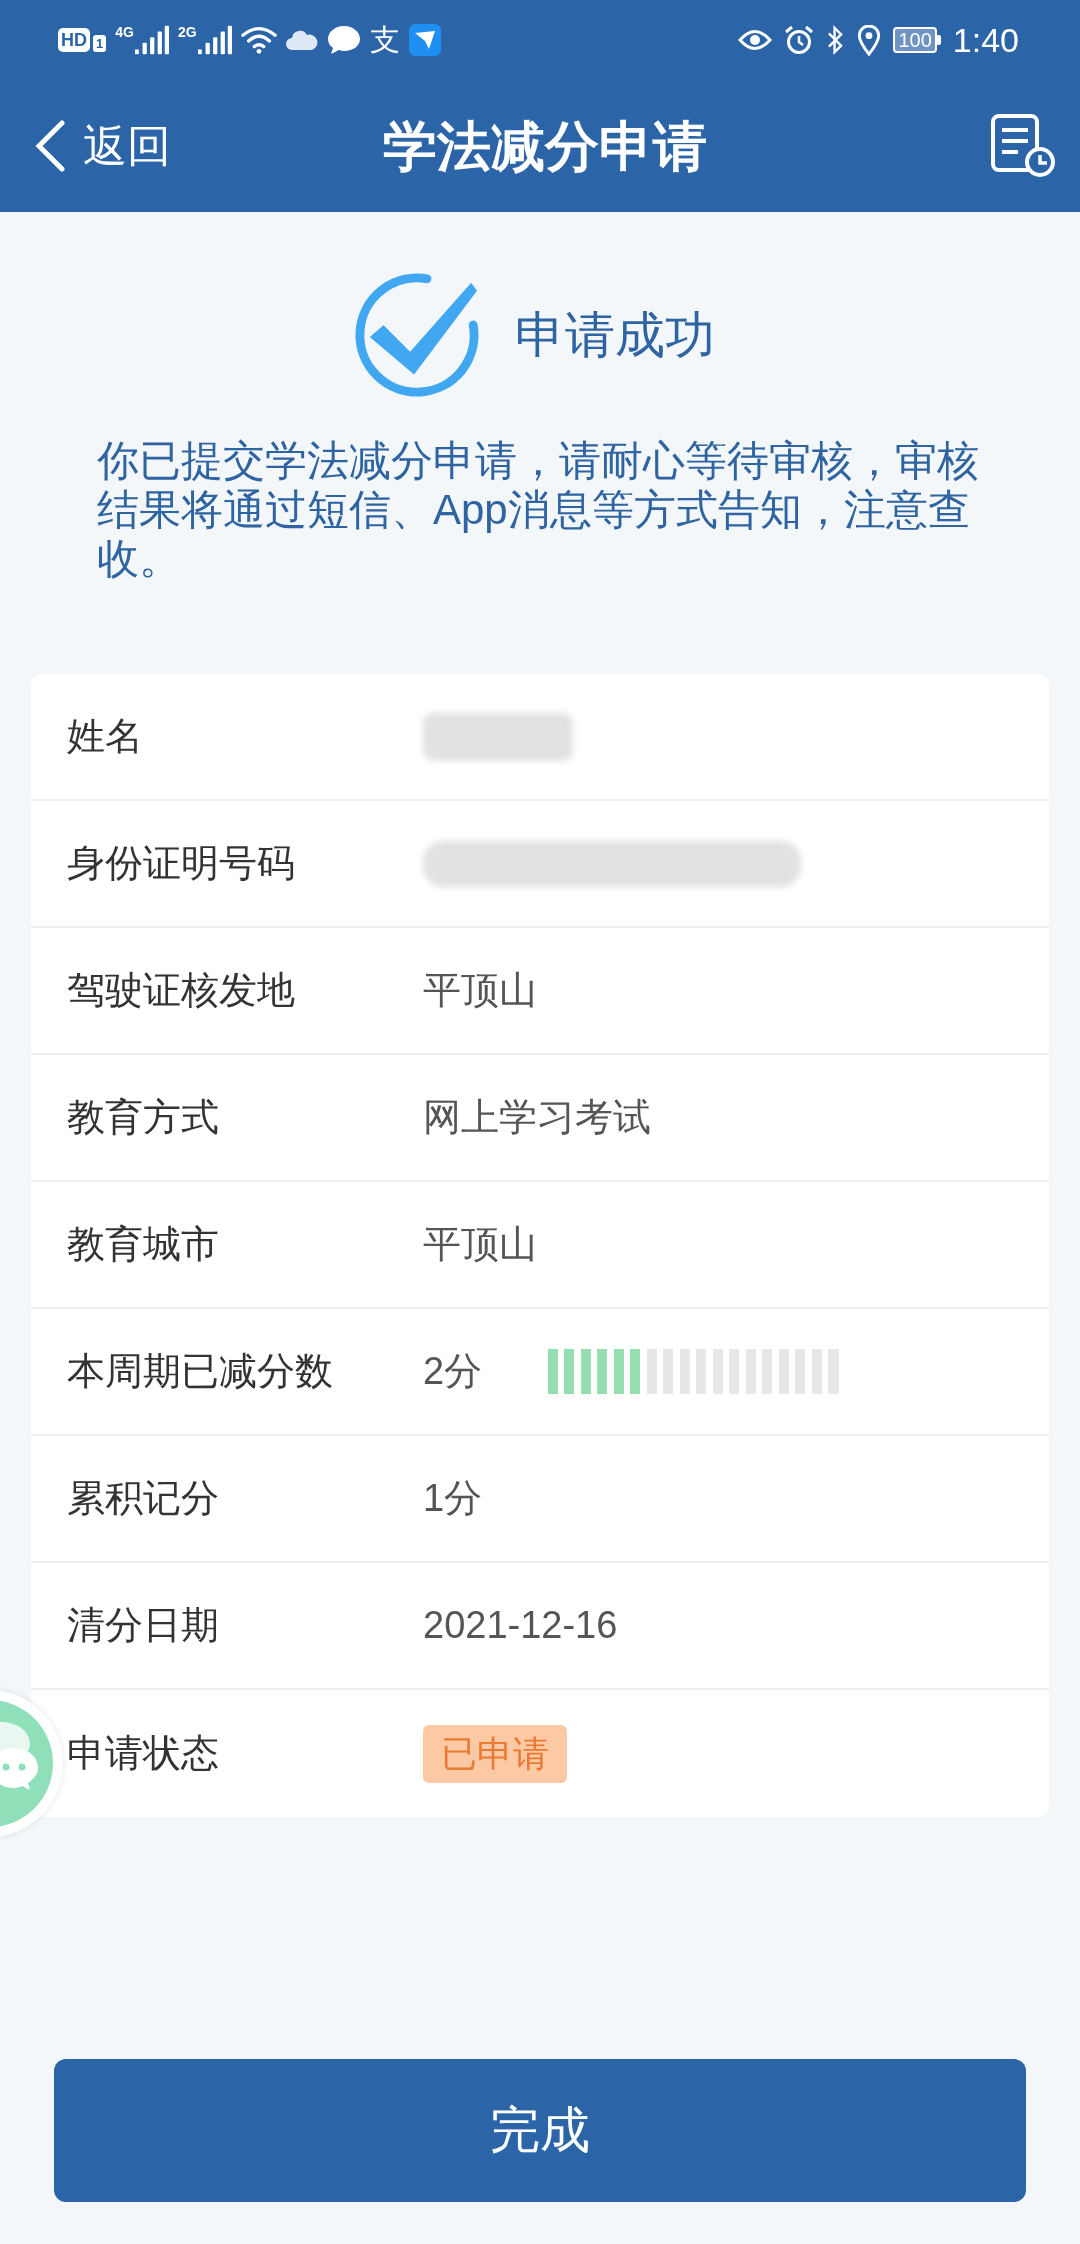  Describe the element at coordinates (545, 146) in the screenshot. I see `page-title: 学法减分申请` at that location.